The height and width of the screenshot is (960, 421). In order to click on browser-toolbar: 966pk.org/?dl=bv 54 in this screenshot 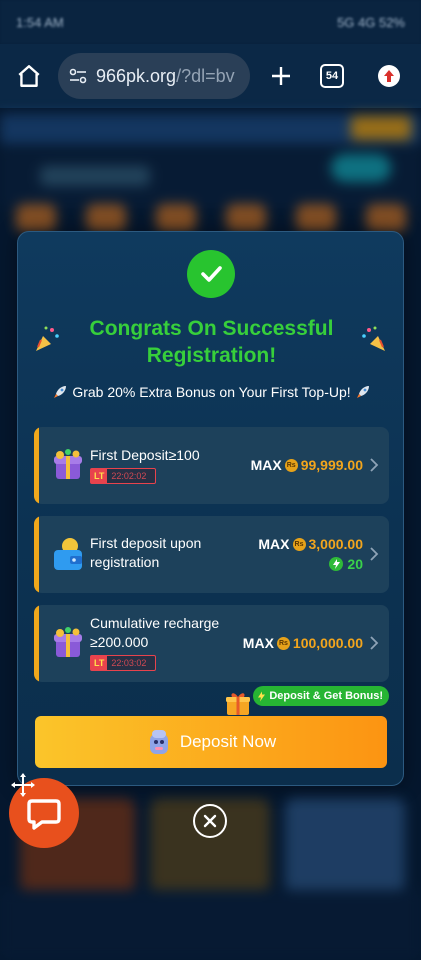, I will do `click(210, 76)`.